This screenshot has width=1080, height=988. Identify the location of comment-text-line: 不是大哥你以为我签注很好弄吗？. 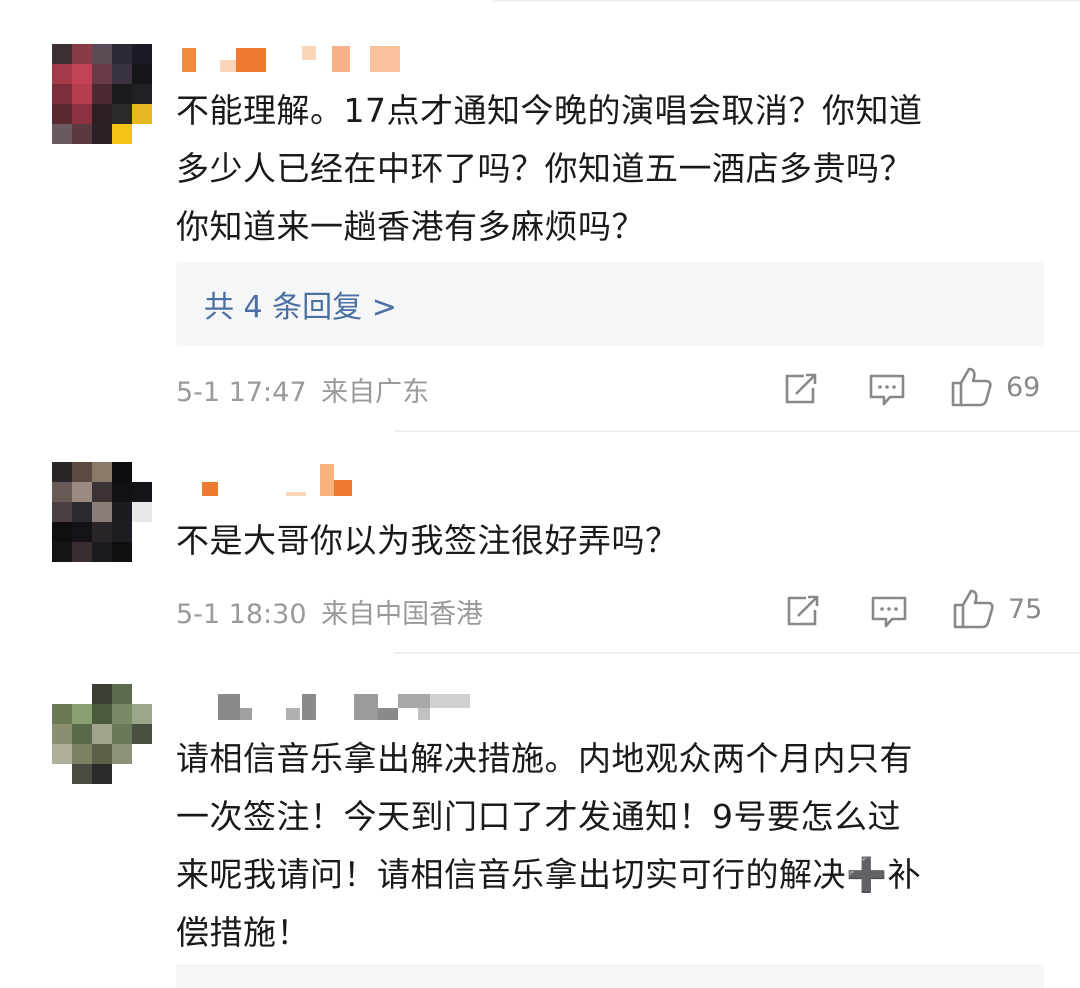
(427, 540).